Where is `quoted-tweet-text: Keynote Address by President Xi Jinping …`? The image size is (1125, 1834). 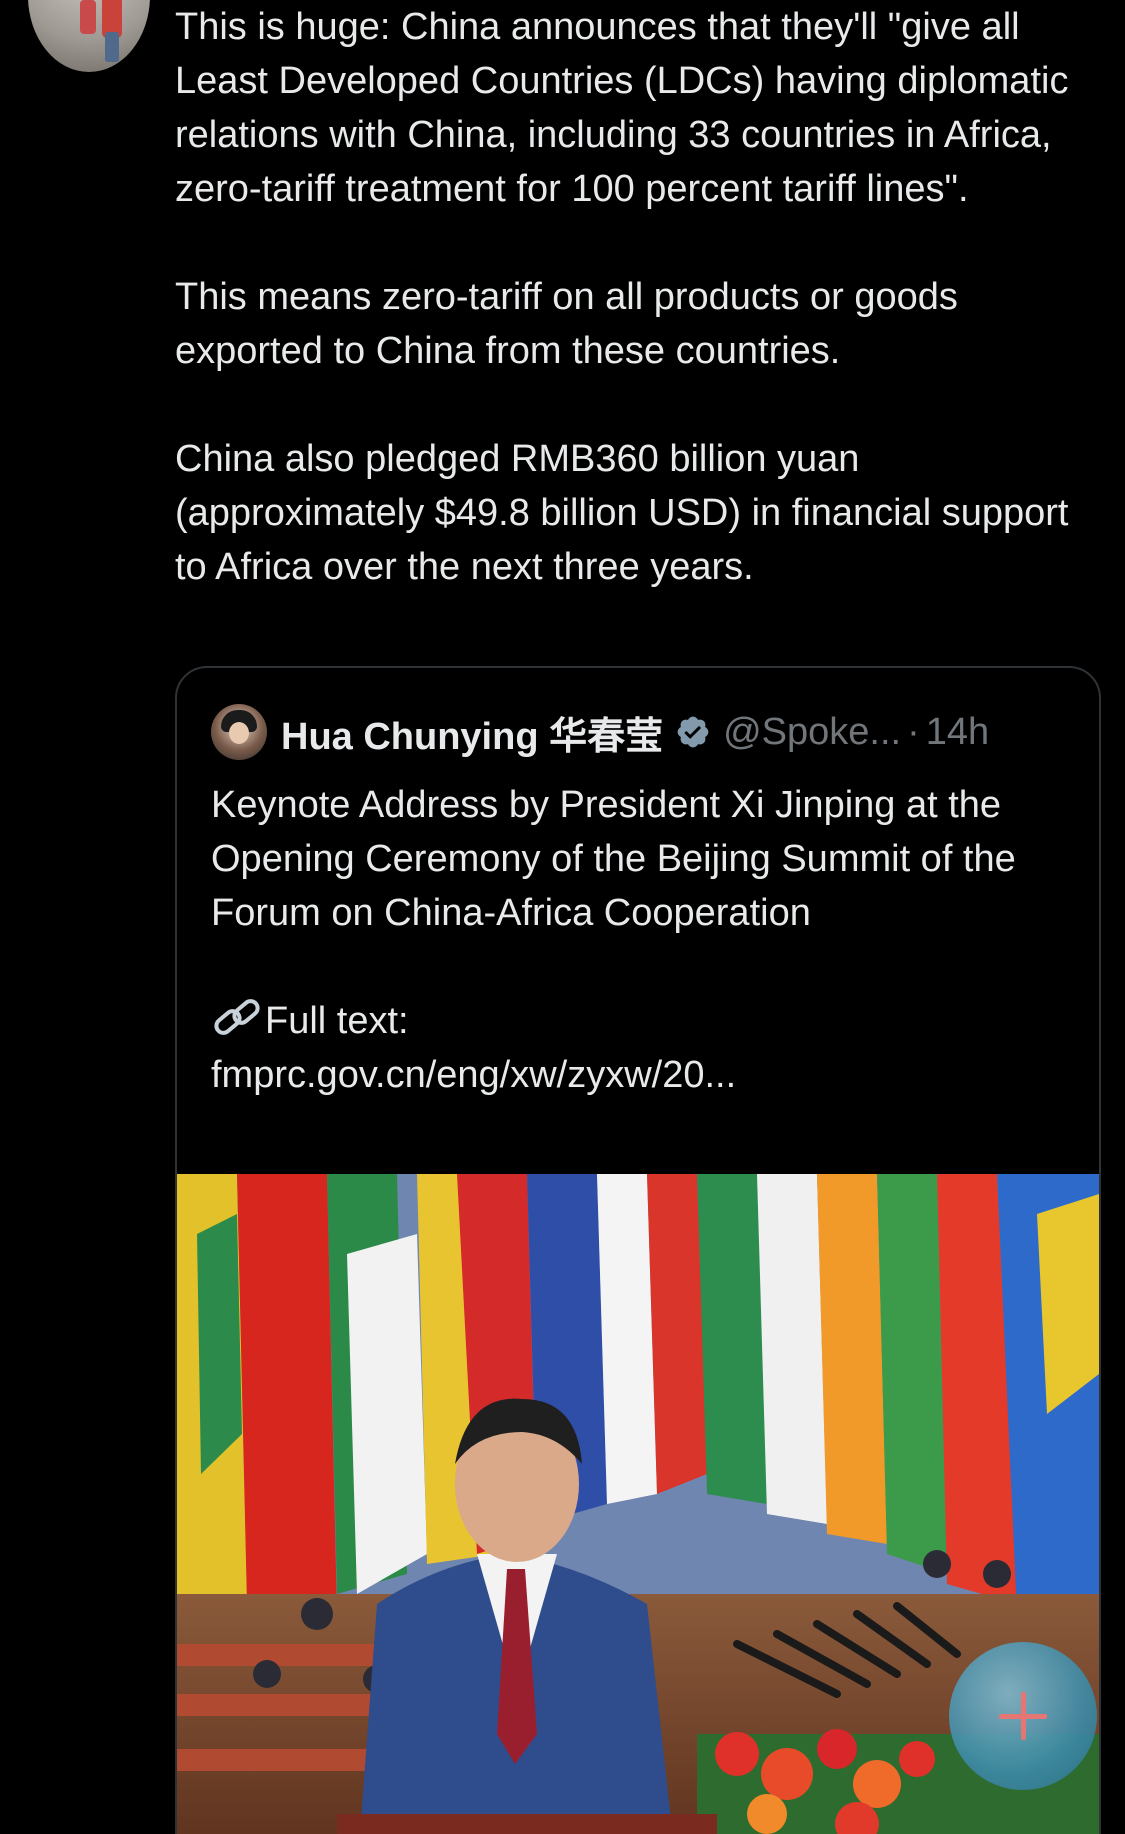
quoted-tweet-text: Keynote Address by President Xi Jinping … is located at coordinates (641, 940).